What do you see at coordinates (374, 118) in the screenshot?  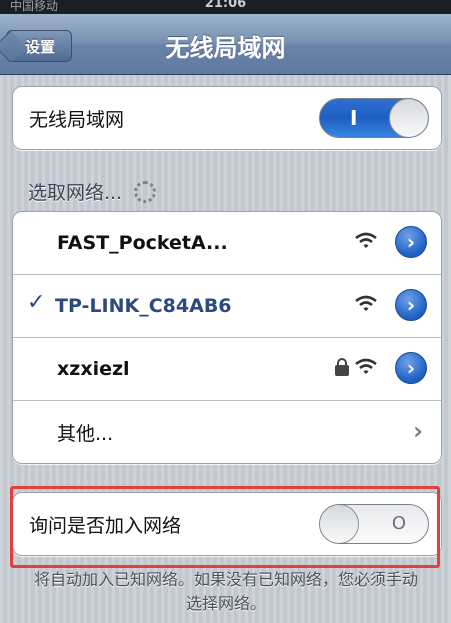 I see `wifi-switch: I` at bounding box center [374, 118].